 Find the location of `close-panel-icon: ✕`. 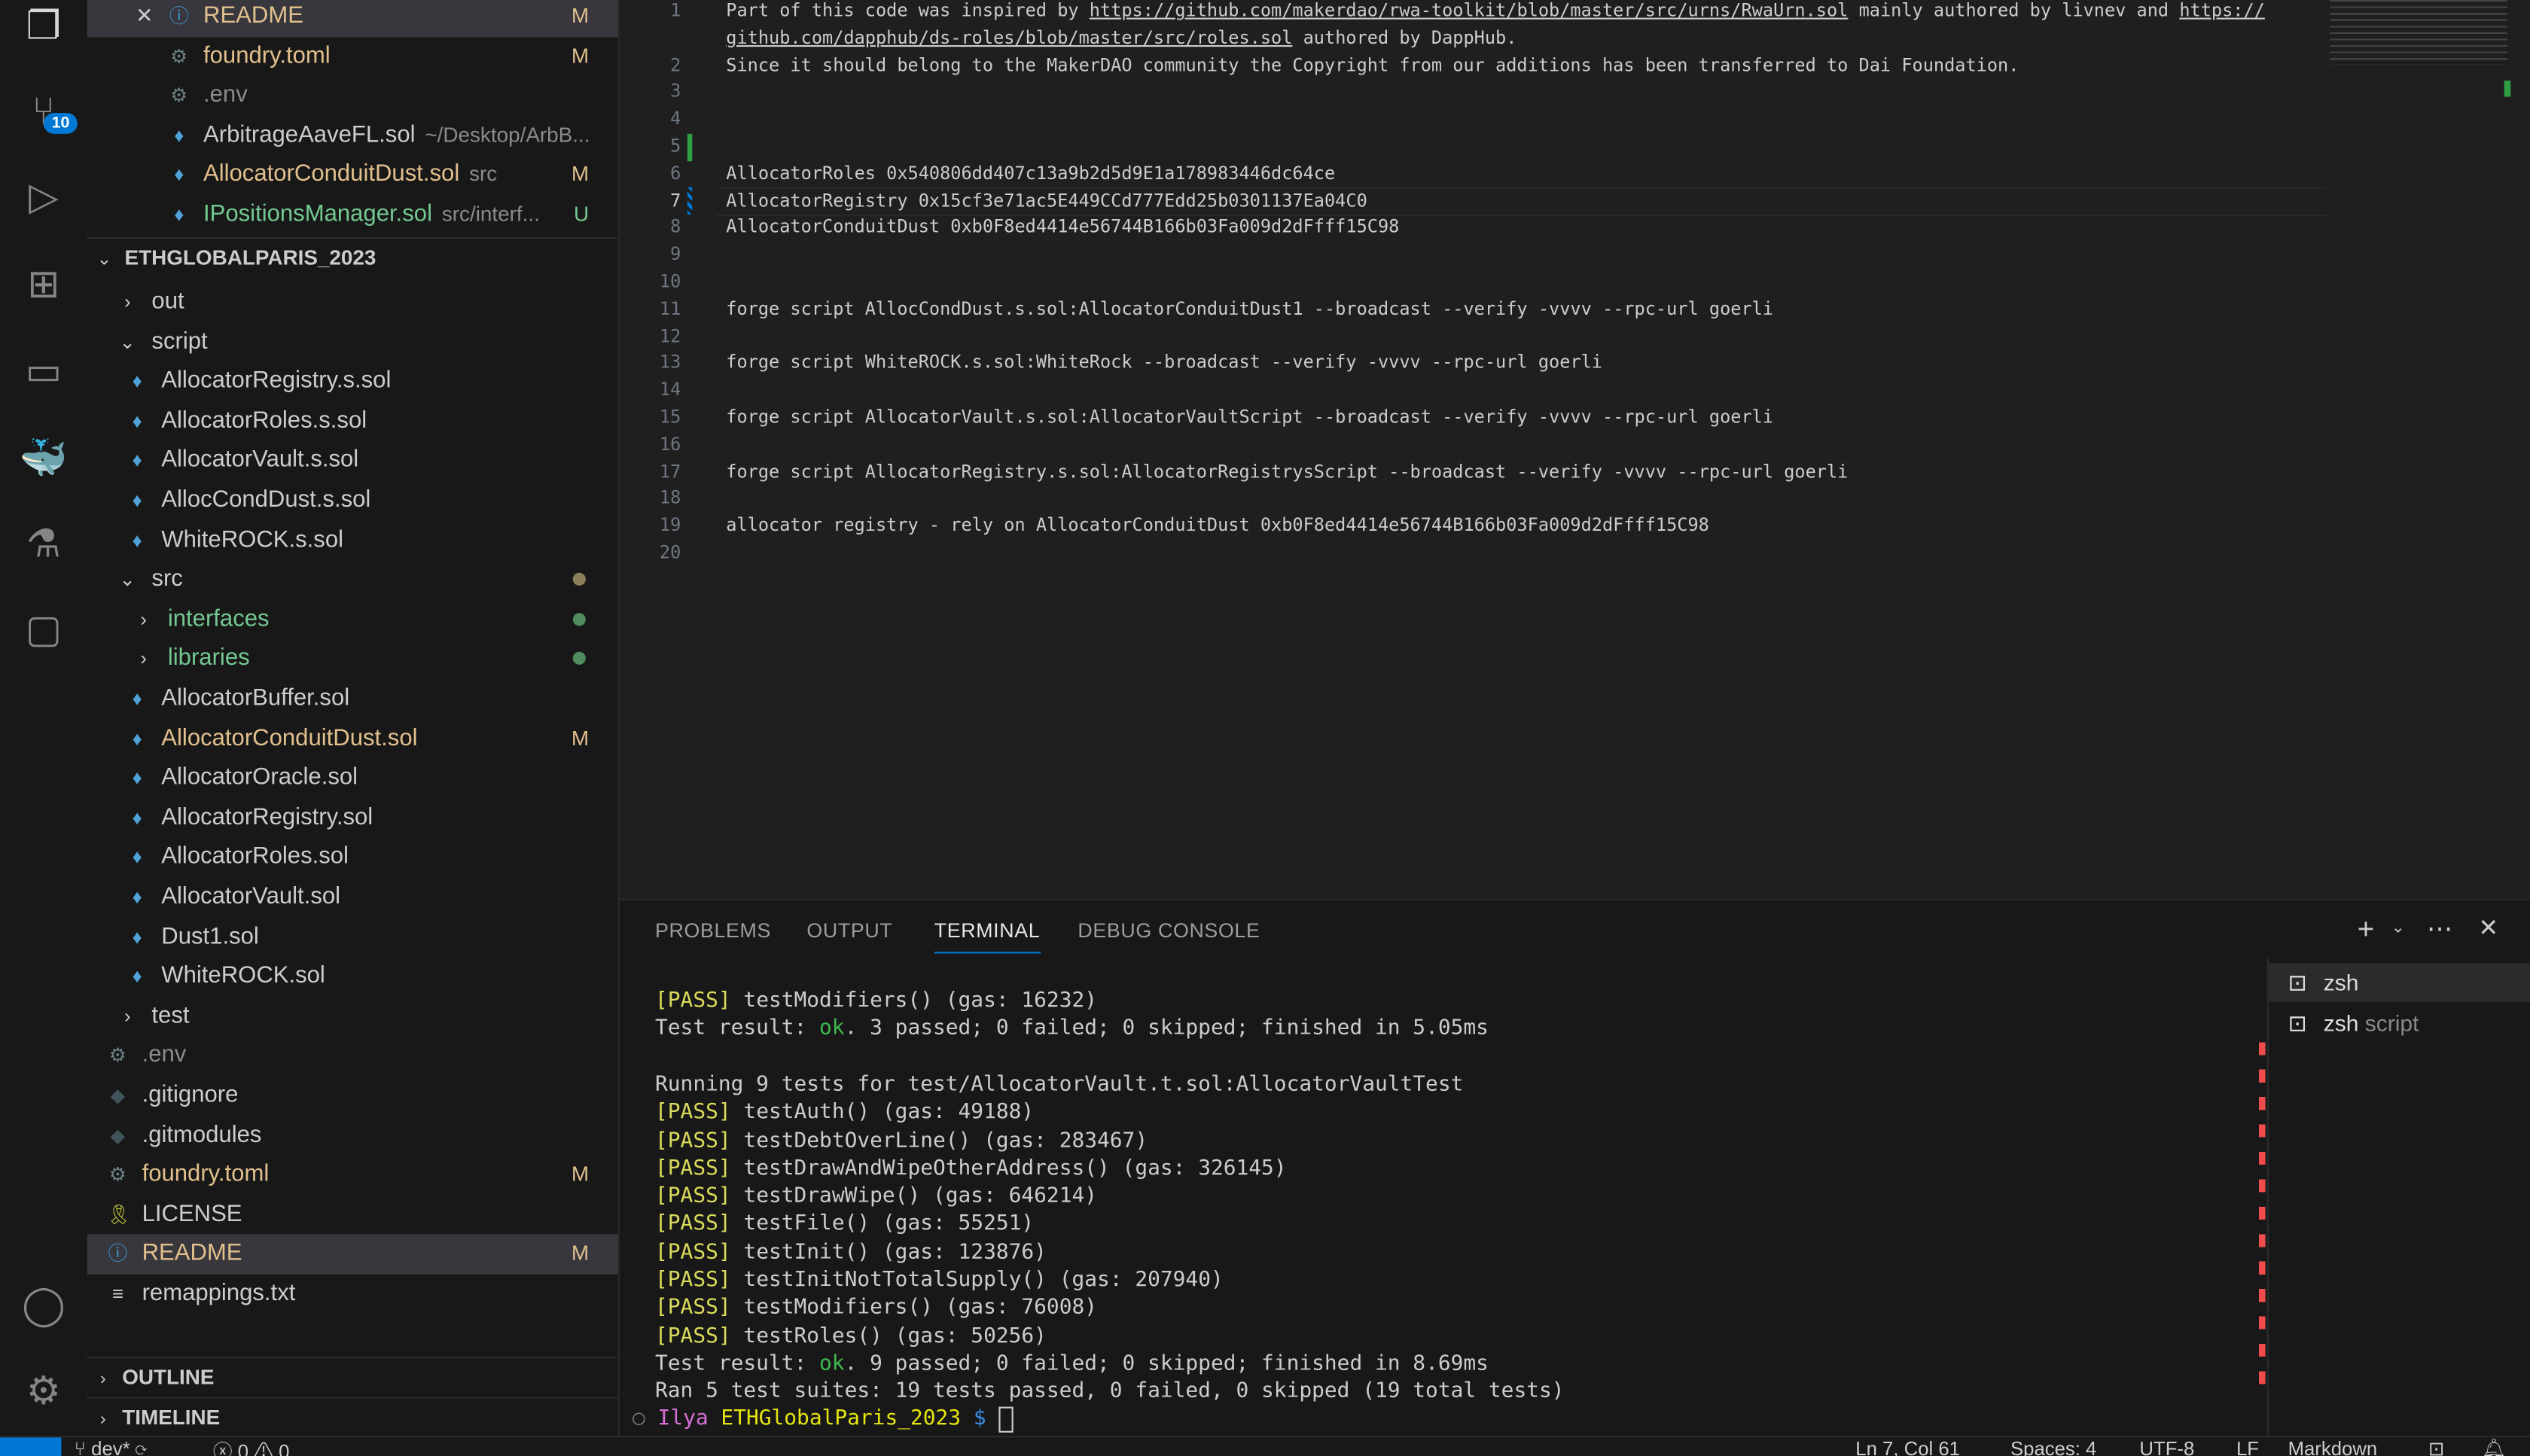

close-panel-icon: ✕ is located at coordinates (2488, 927).